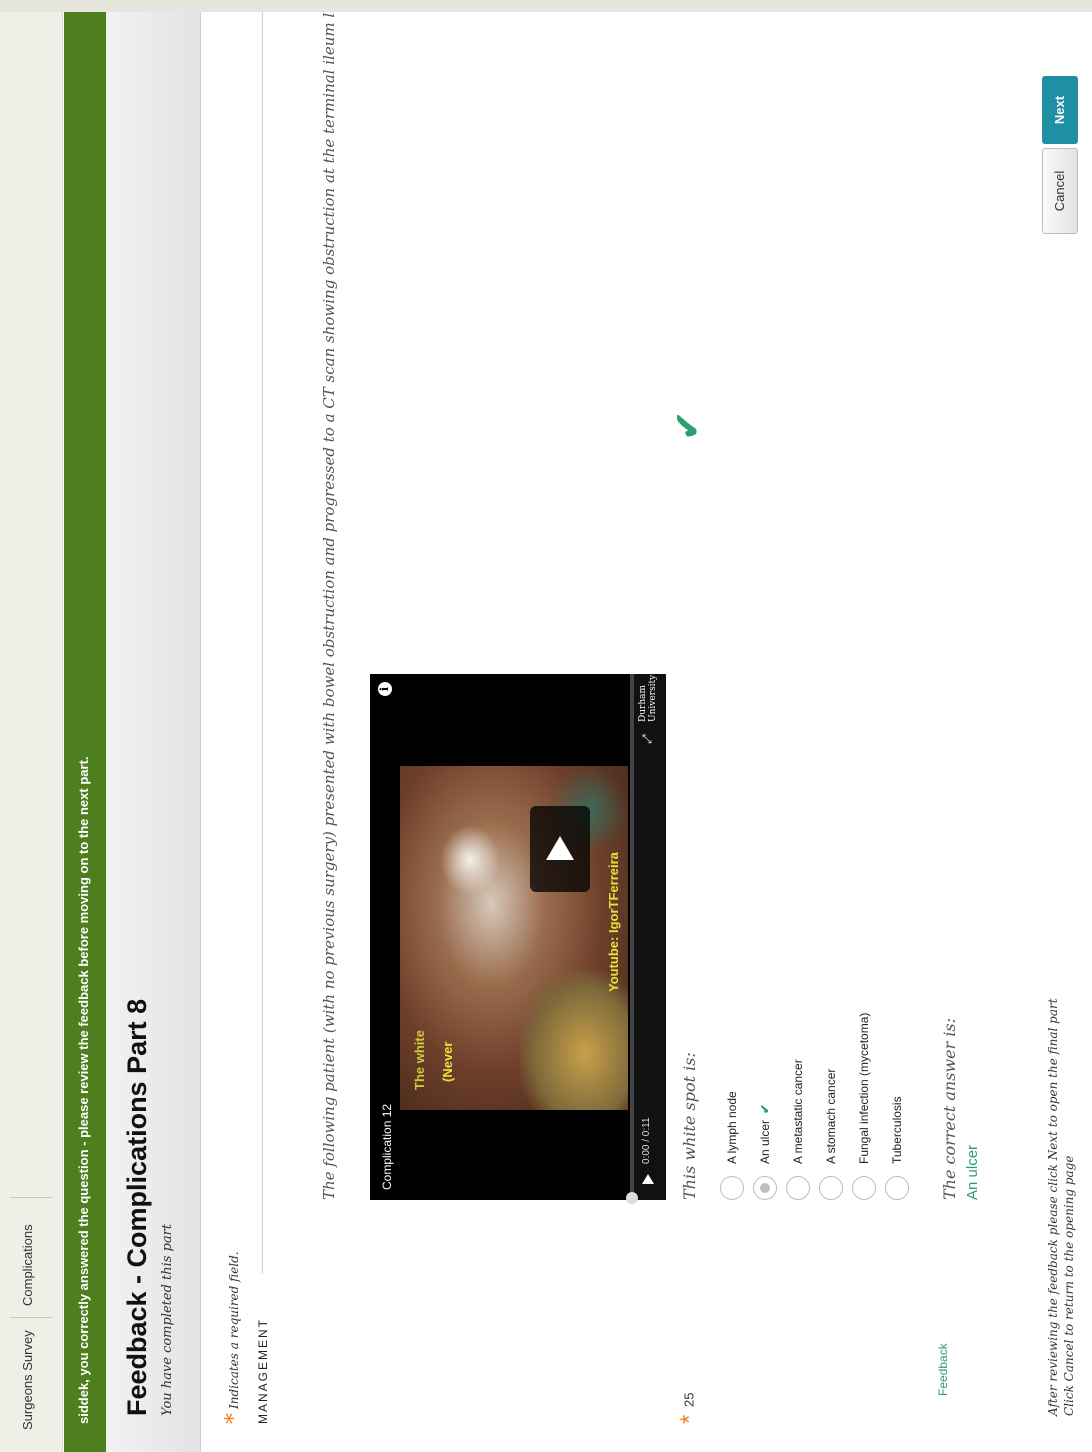 This screenshot has height=1452, width=1092. Describe the element at coordinates (733, 1030) in the screenshot. I see `answer-option: A lymph node` at that location.